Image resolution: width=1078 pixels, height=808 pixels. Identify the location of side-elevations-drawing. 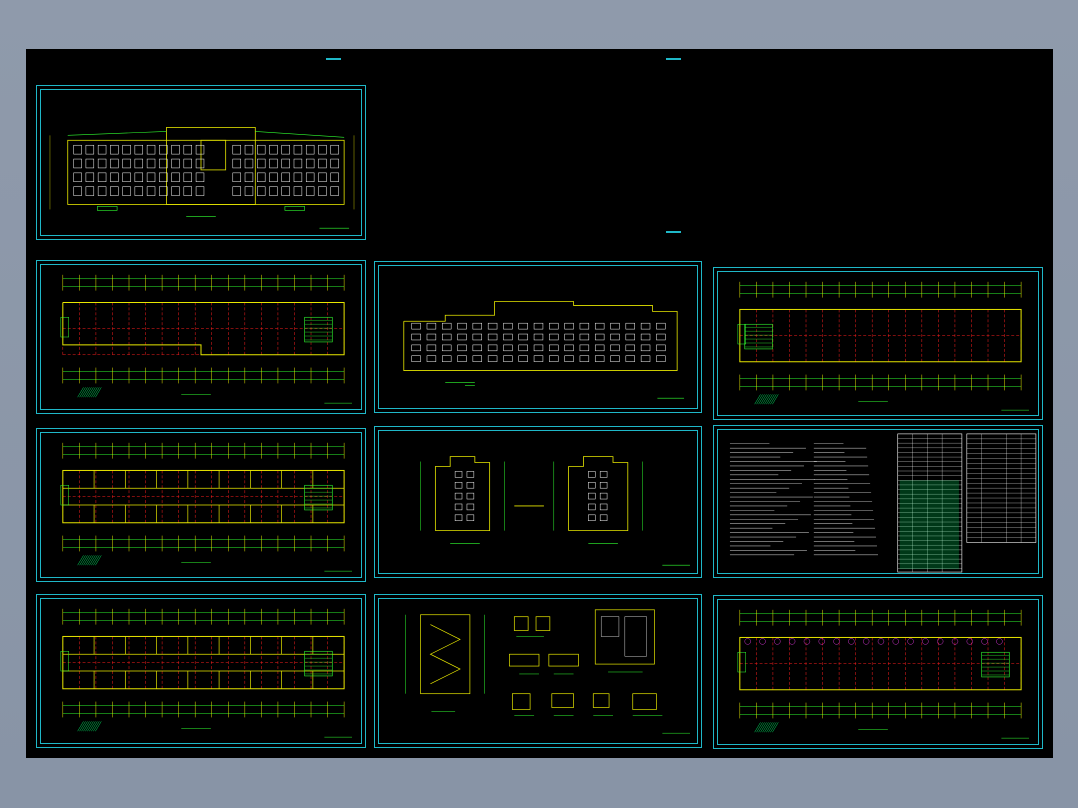
(555, 511).